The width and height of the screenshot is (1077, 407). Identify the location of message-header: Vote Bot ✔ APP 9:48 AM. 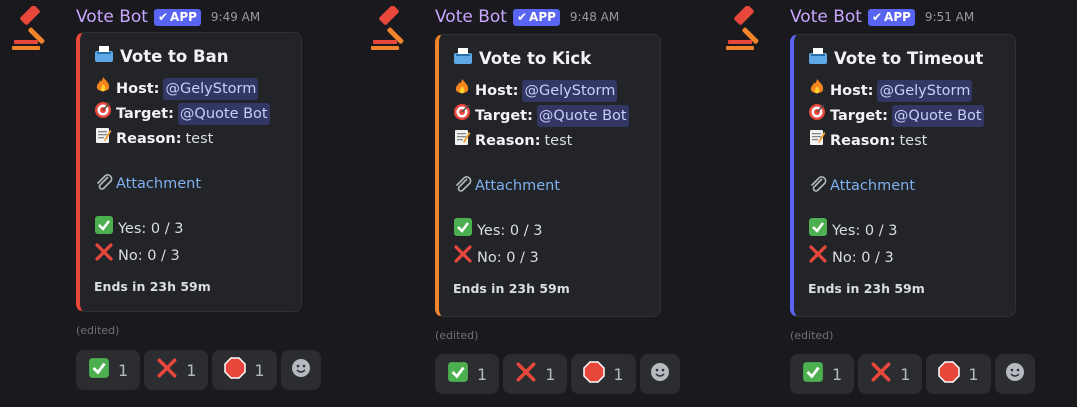
(527, 17).